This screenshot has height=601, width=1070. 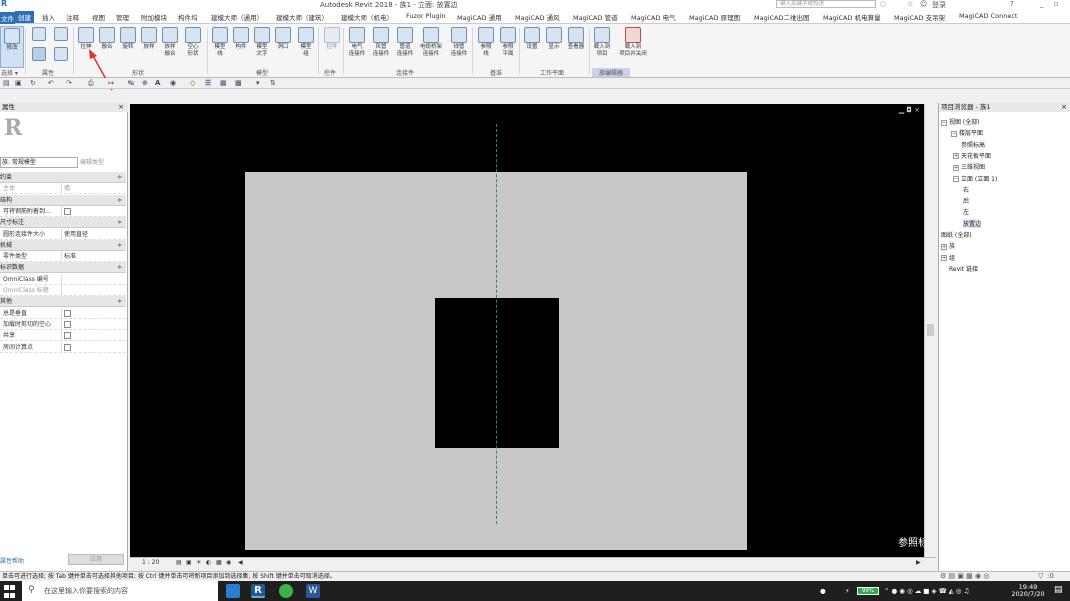 I want to click on sun-path-icon: ☀, so click(x=198, y=562).